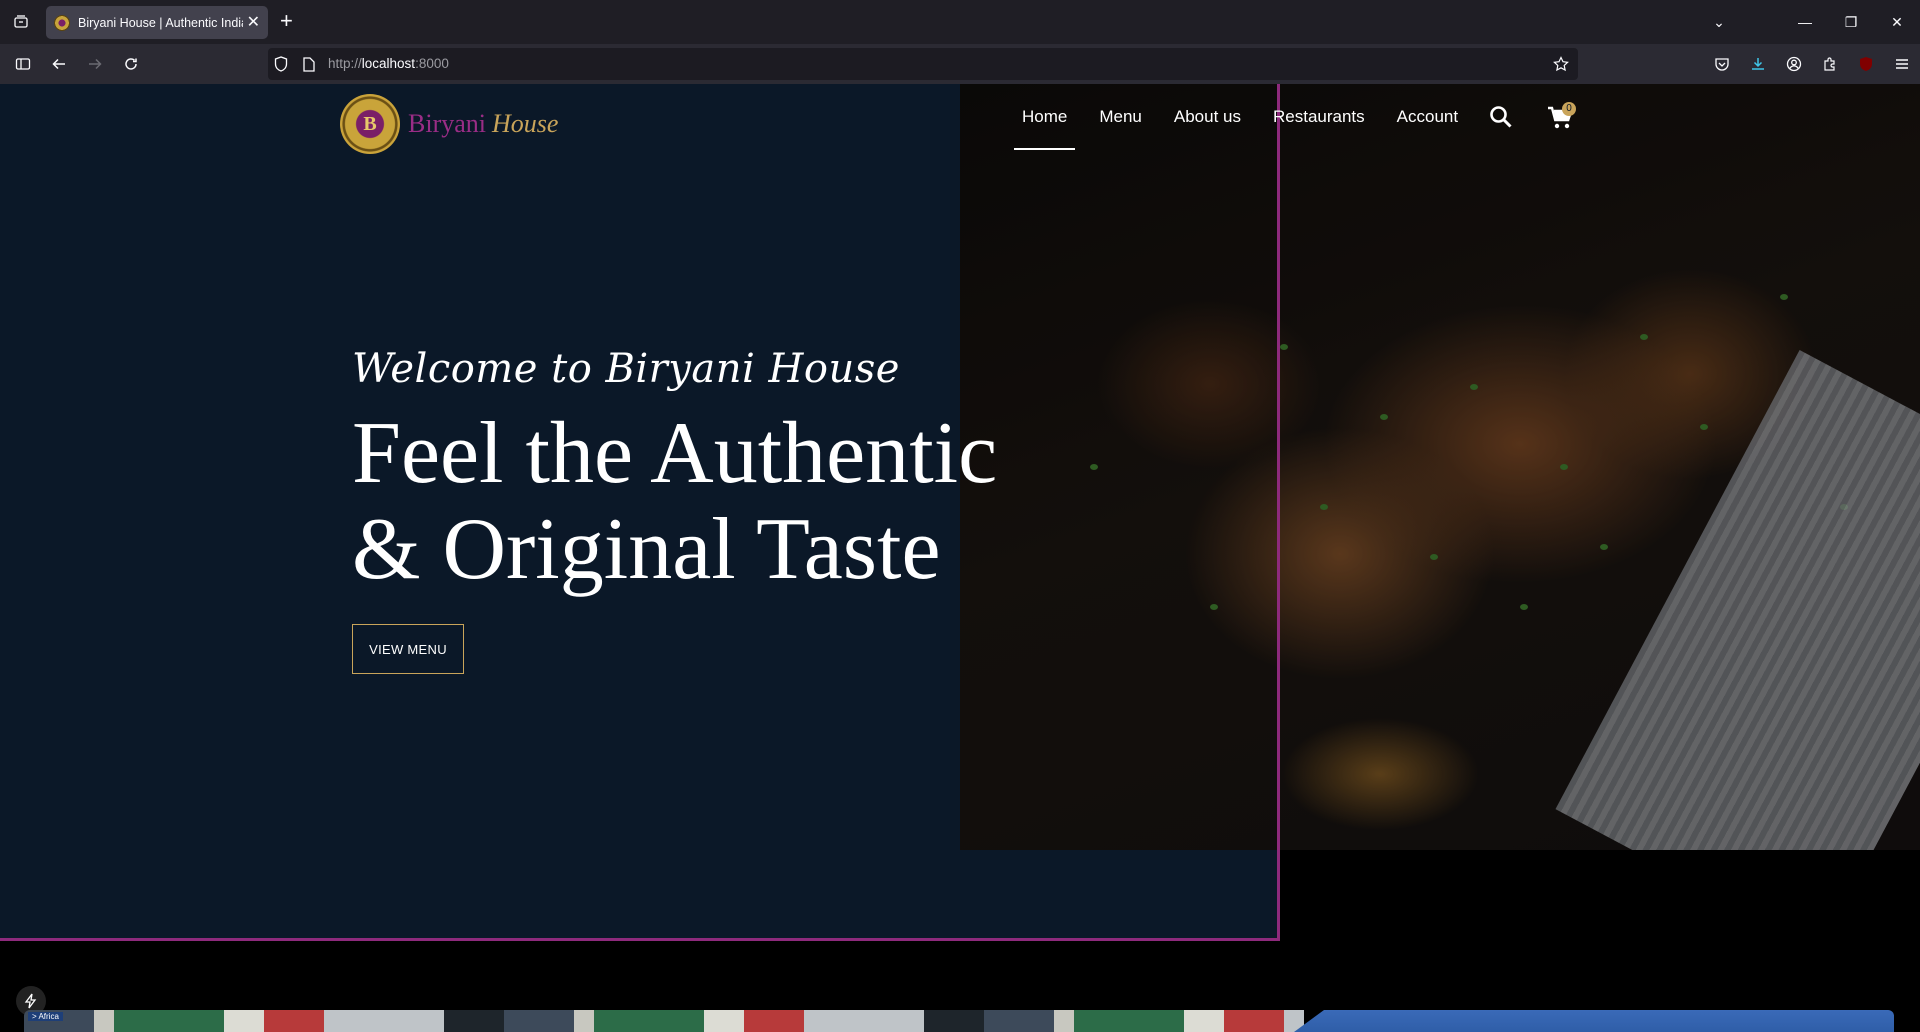  What do you see at coordinates (1805, 22) in the screenshot?
I see `minimize-icon: —` at bounding box center [1805, 22].